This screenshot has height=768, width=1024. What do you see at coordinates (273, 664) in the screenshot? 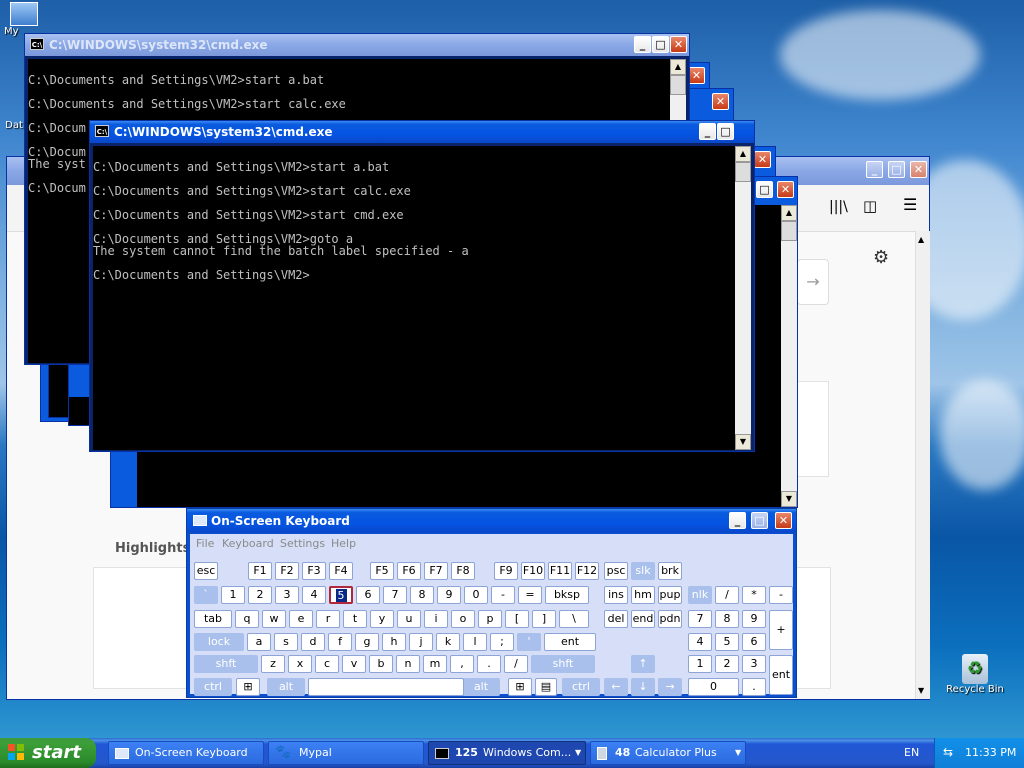
I see `osk-key: z` at bounding box center [273, 664].